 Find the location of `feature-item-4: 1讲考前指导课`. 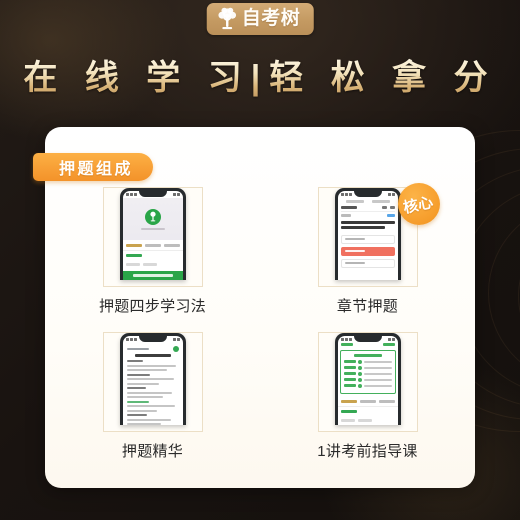

feature-item-4: 1讲考前指导课 is located at coordinates (368, 404).